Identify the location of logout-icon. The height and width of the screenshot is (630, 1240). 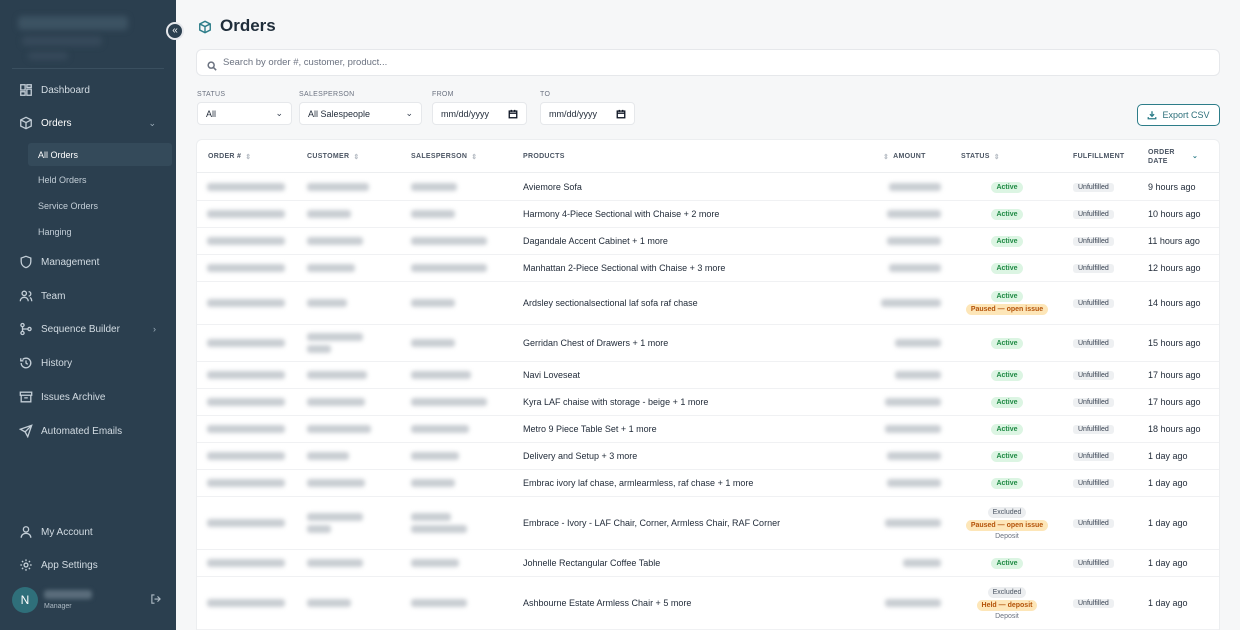
(156, 598).